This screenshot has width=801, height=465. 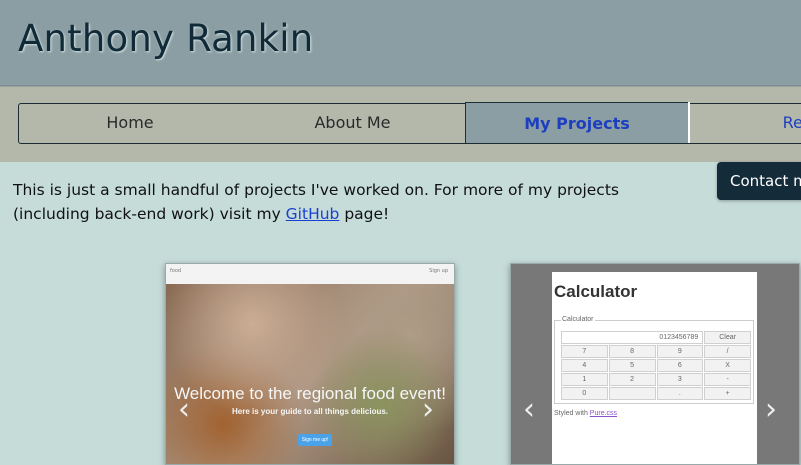 I want to click on calculator-key: 1, so click(x=584, y=379).